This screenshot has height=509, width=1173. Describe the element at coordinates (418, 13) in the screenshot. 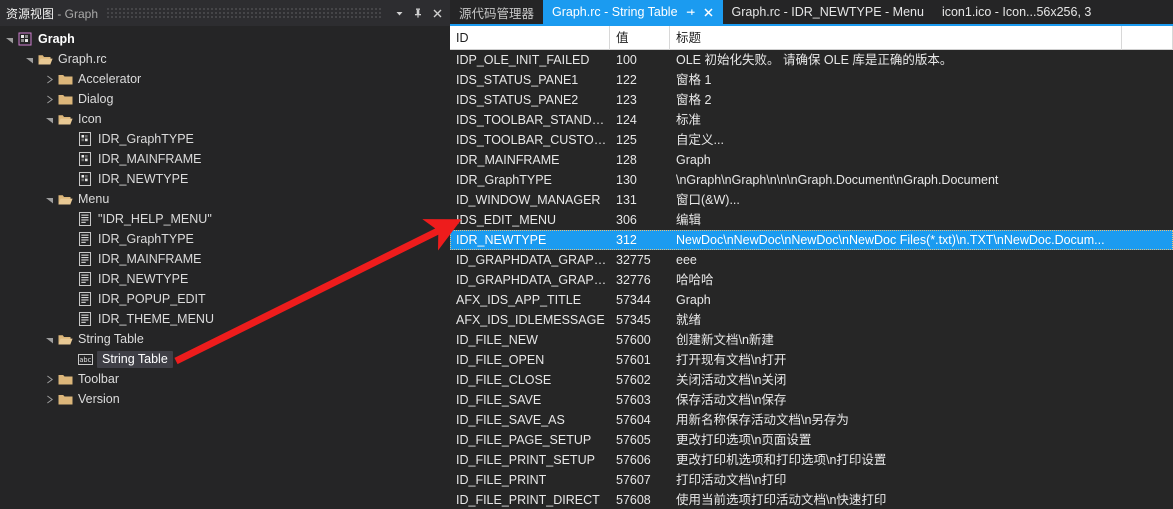

I see `pin-icon` at that location.